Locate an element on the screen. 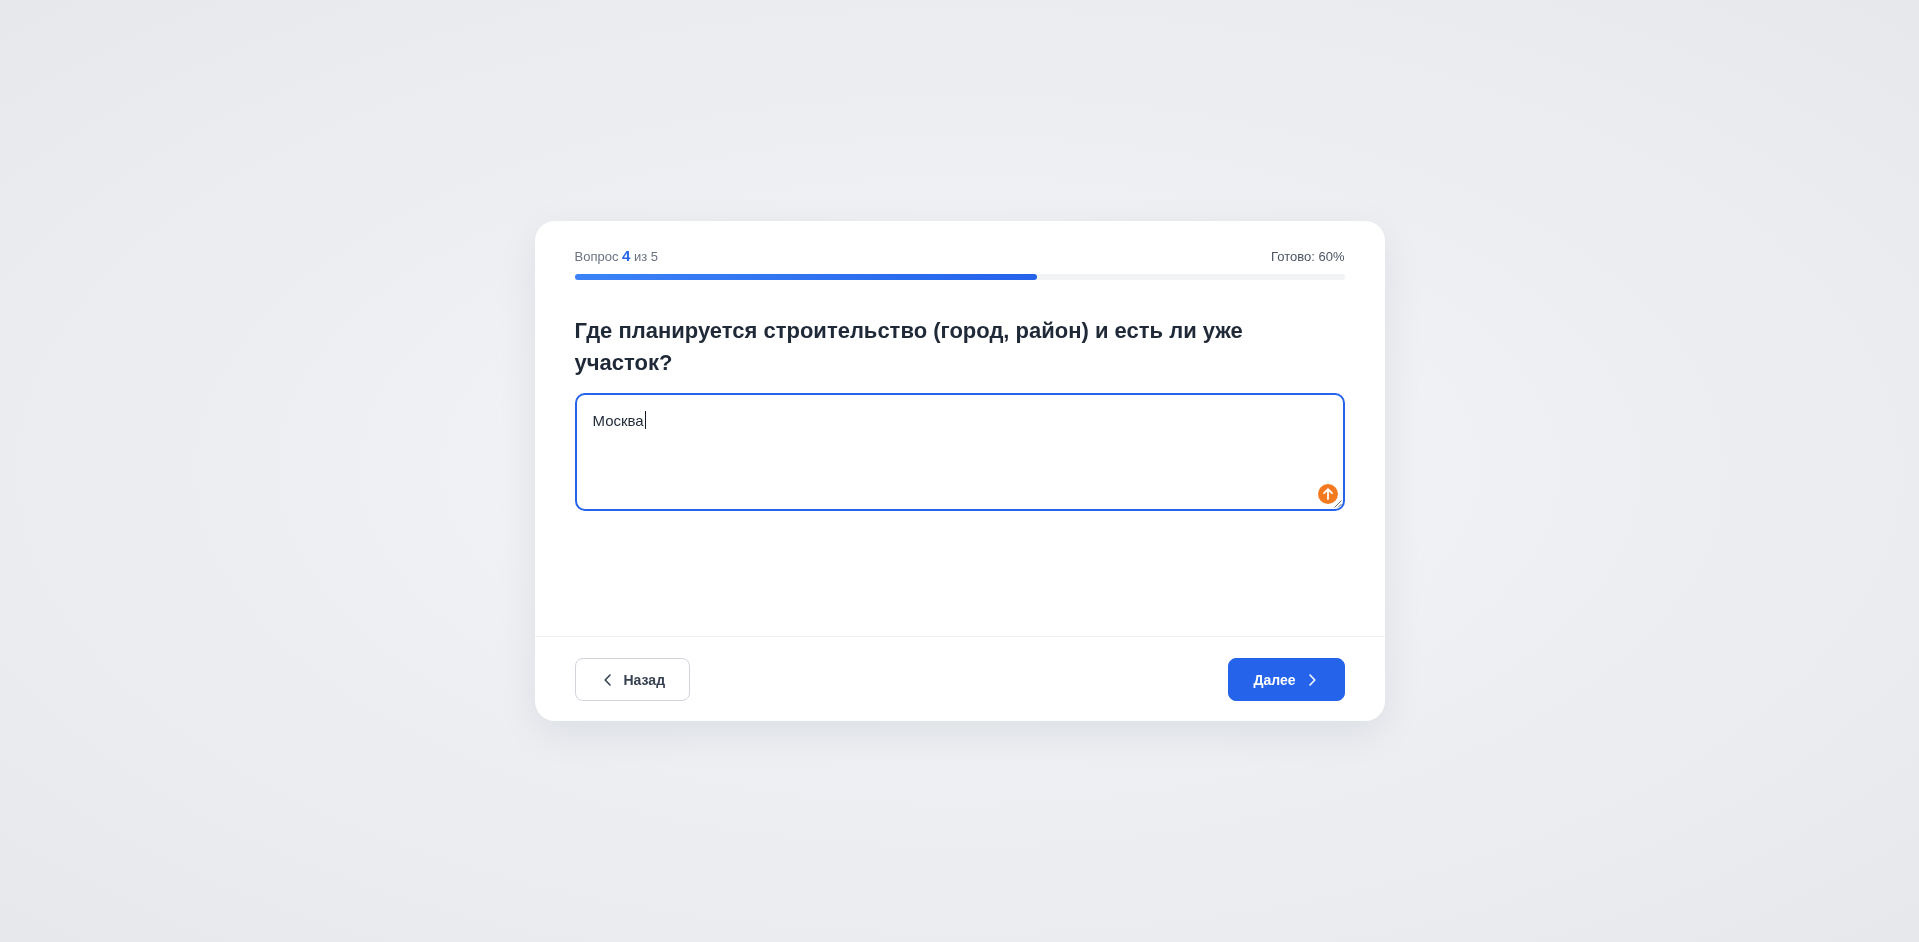 The image size is (1919, 942). chevron-left-icon is located at coordinates (607, 679).